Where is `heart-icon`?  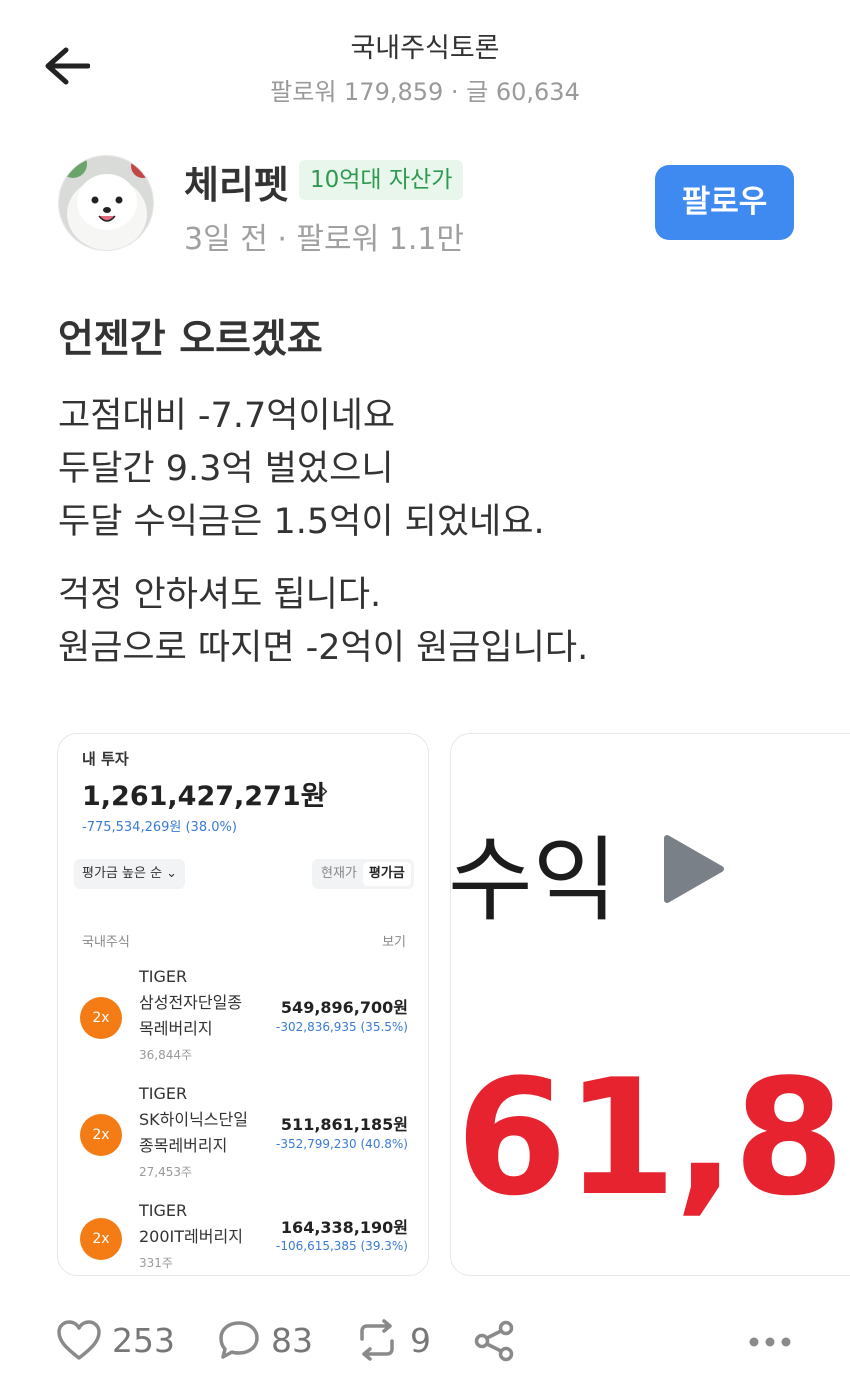 heart-icon is located at coordinates (79, 1340).